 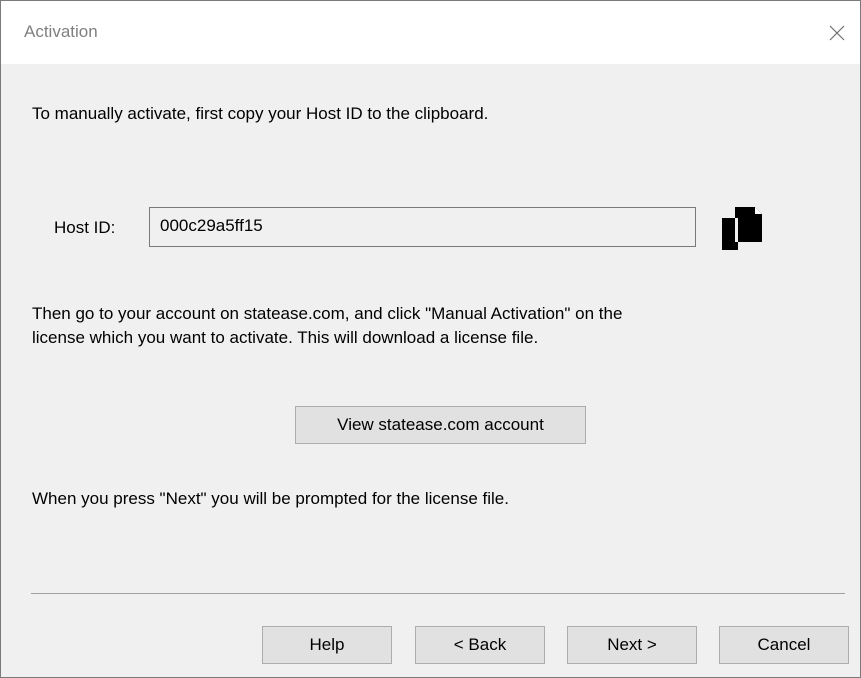 I want to click on footer-divider, so click(x=438, y=593).